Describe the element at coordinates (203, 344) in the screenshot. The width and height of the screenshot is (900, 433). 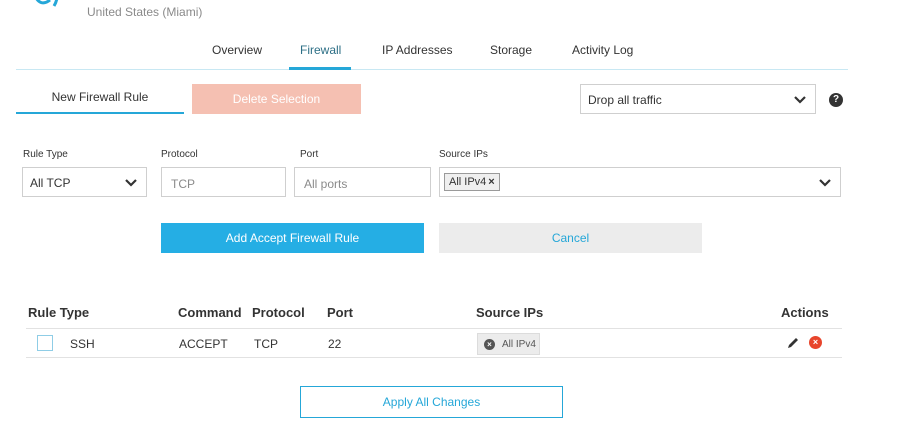
I see `cell-command: ACCEPT` at that location.